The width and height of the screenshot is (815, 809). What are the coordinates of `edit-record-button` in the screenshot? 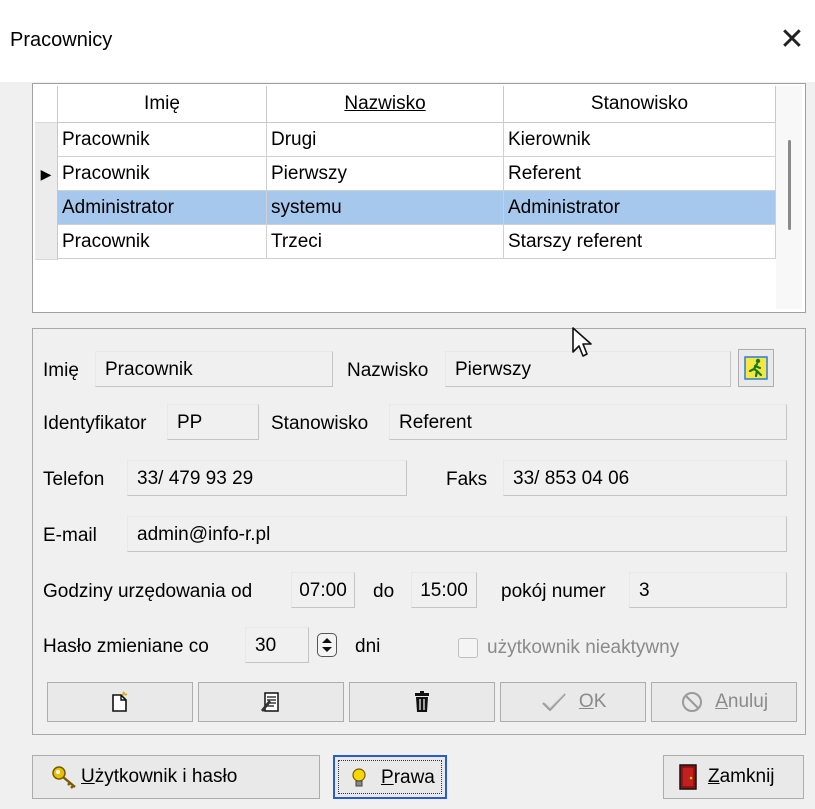 It's located at (271, 702).